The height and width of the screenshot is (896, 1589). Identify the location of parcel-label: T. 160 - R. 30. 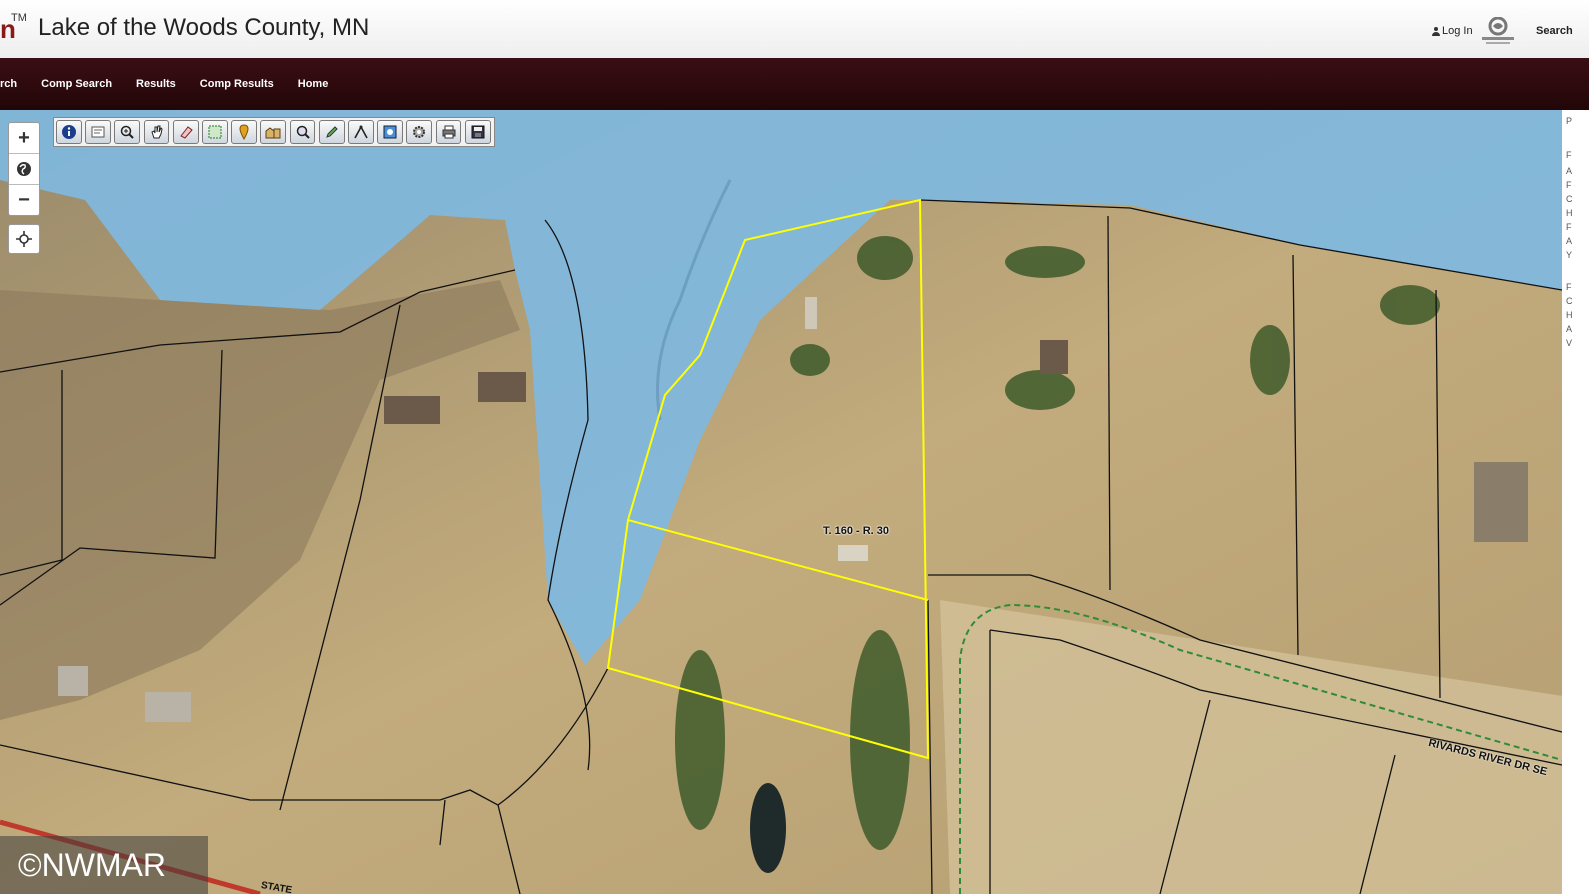
(856, 531).